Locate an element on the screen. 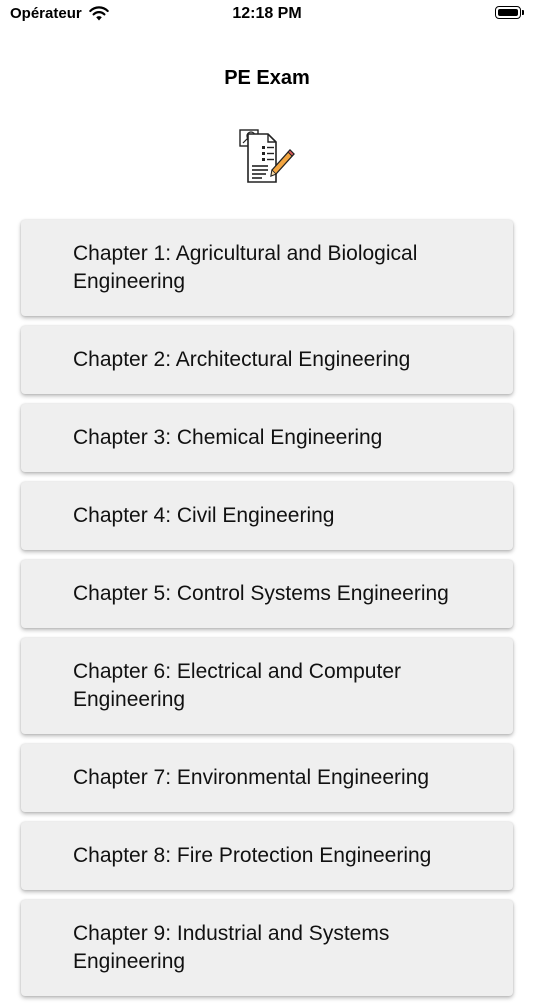 This screenshot has width=534, height=1006. chapter-button-5: Chapter 5: Control Systems Engineering is located at coordinates (267, 594).